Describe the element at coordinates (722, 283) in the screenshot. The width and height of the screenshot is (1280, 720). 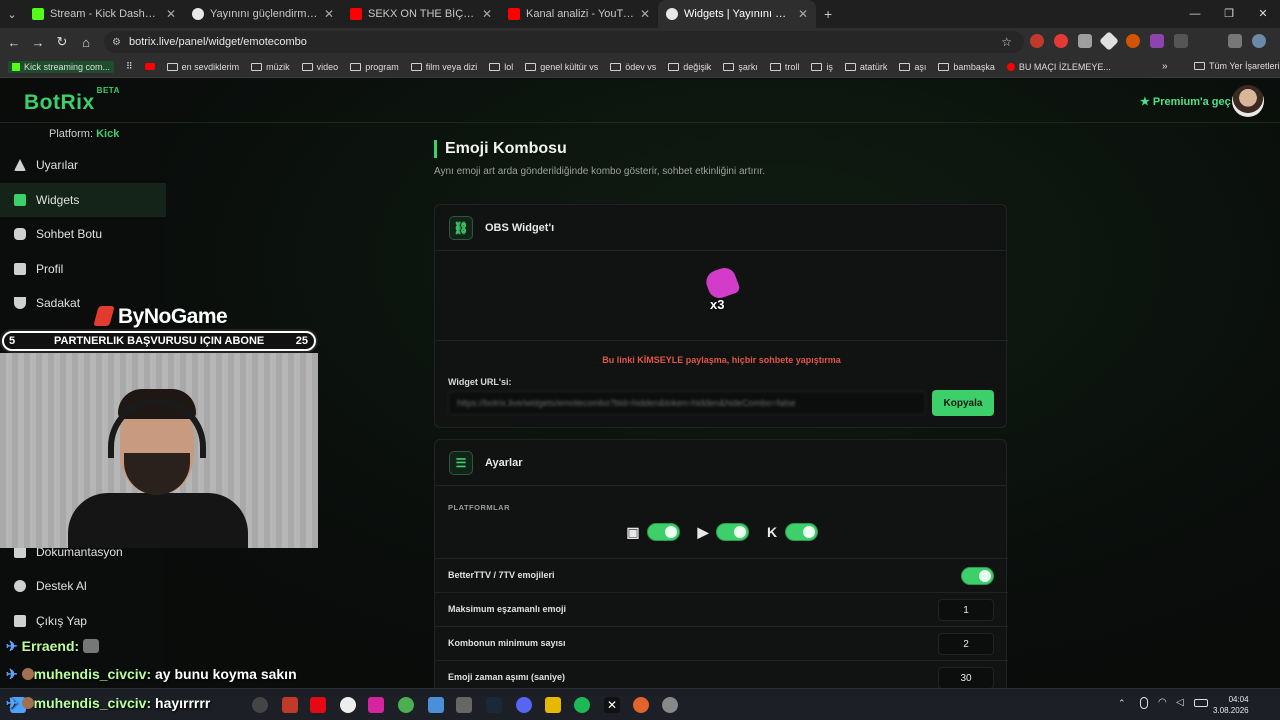
I see `emote-image` at that location.